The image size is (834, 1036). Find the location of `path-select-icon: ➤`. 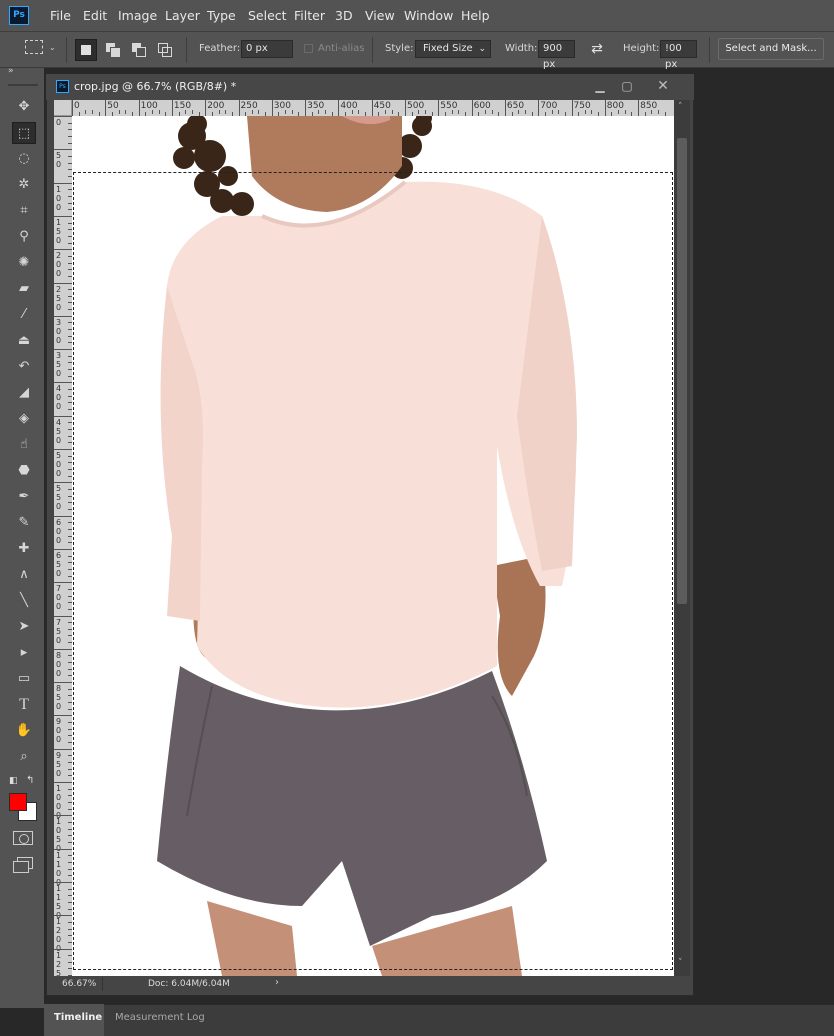

path-select-icon: ➤ is located at coordinates (24, 627).